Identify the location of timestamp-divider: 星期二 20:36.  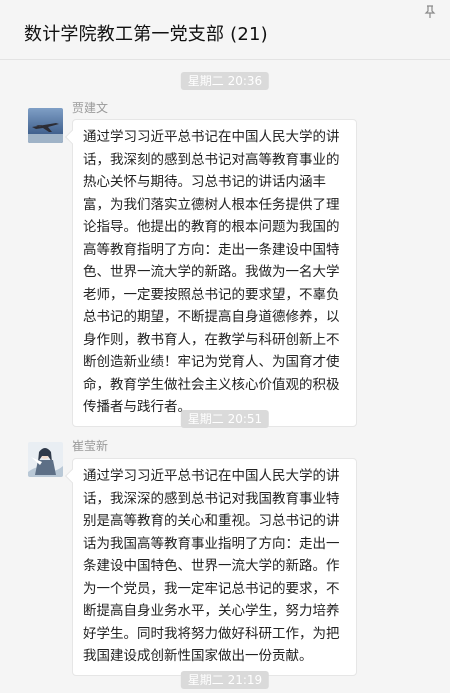
(225, 81).